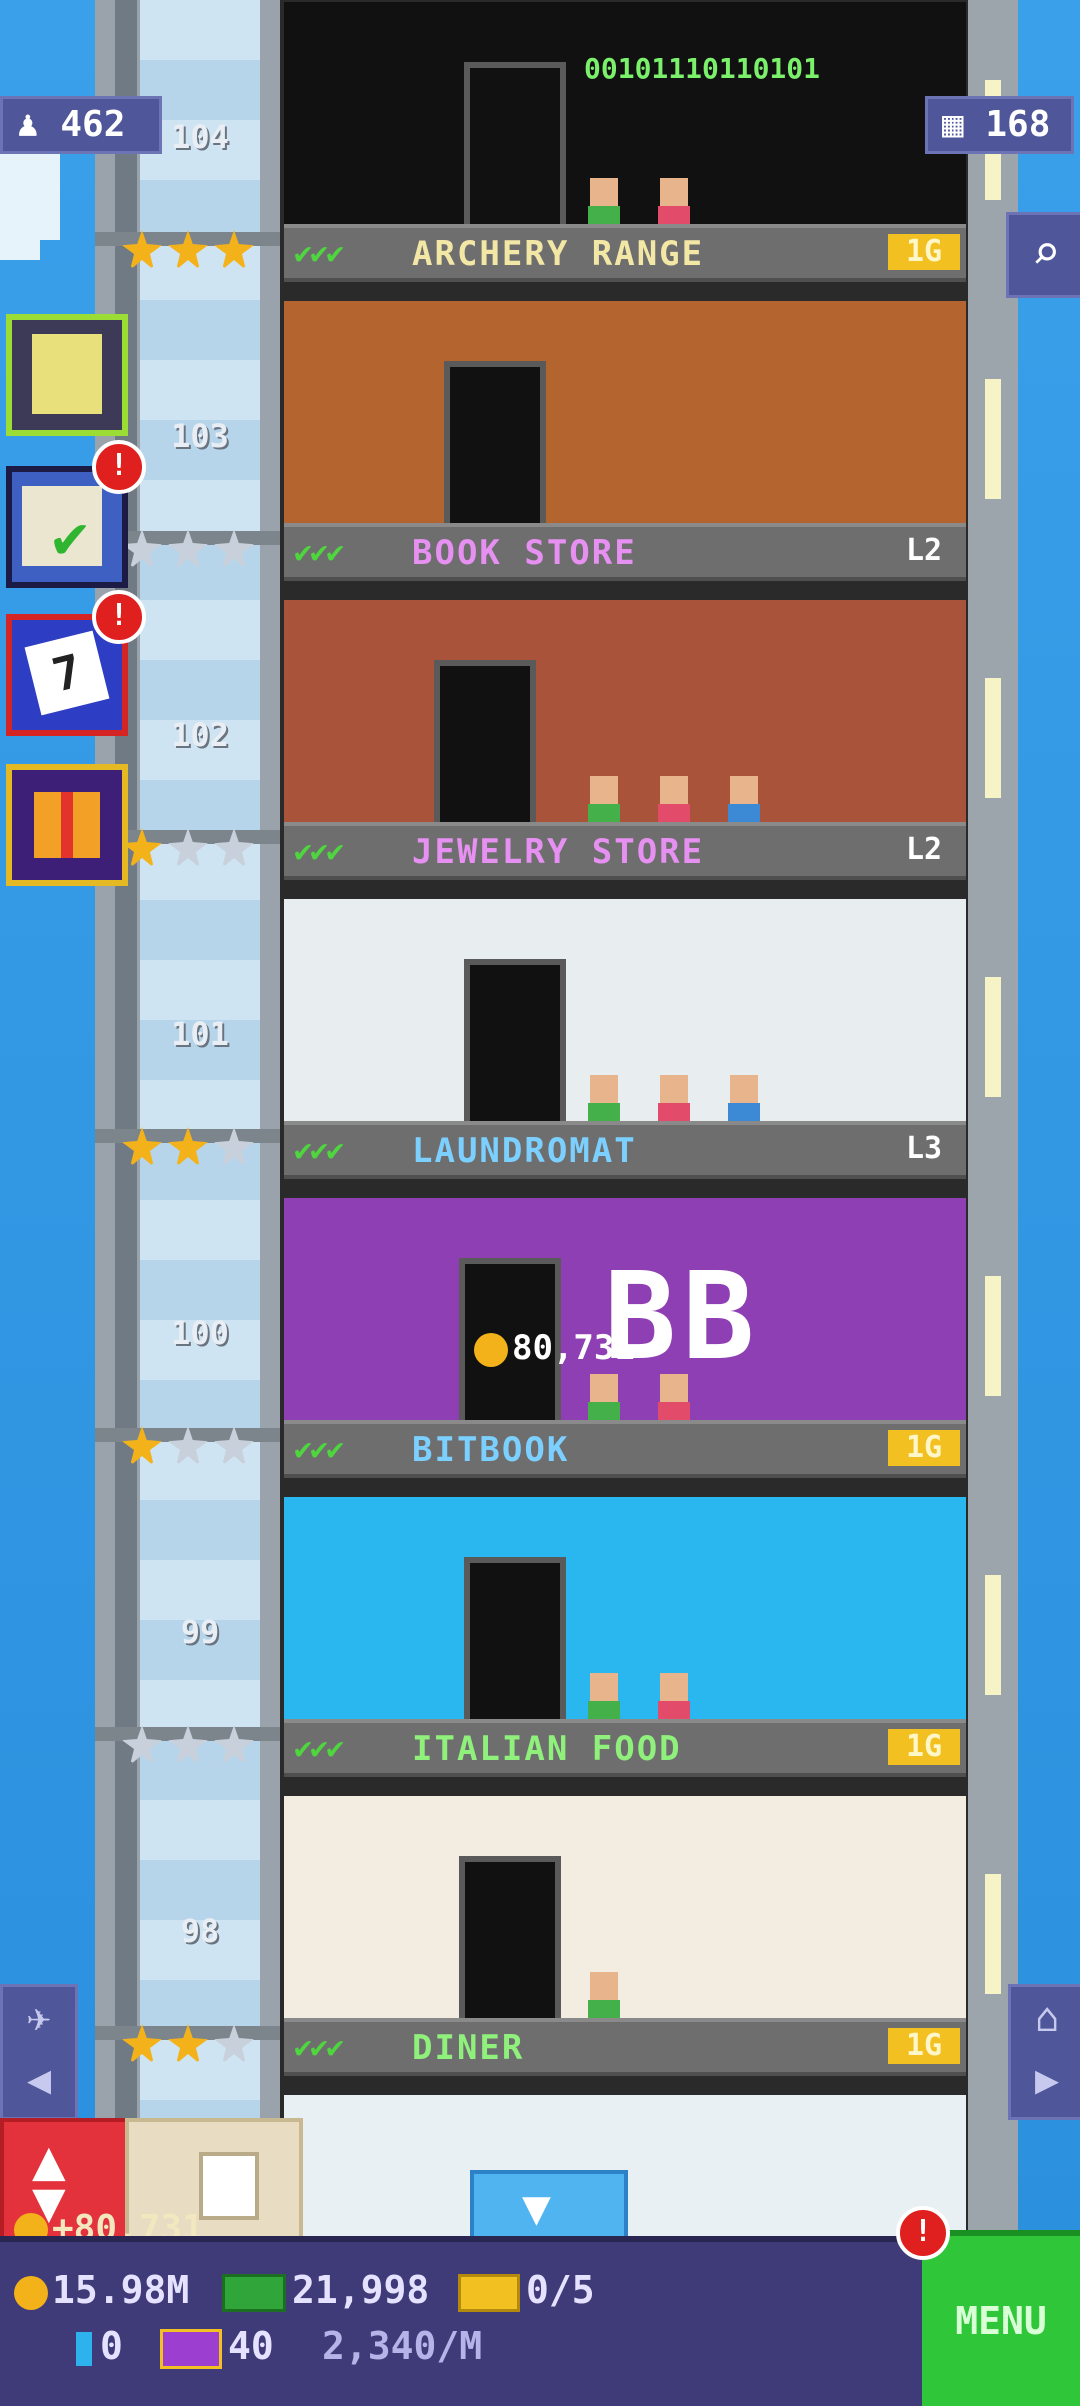 This screenshot has height=2406, width=1080. Describe the element at coordinates (953, 124) in the screenshot. I see `building-icon: ▦` at that location.